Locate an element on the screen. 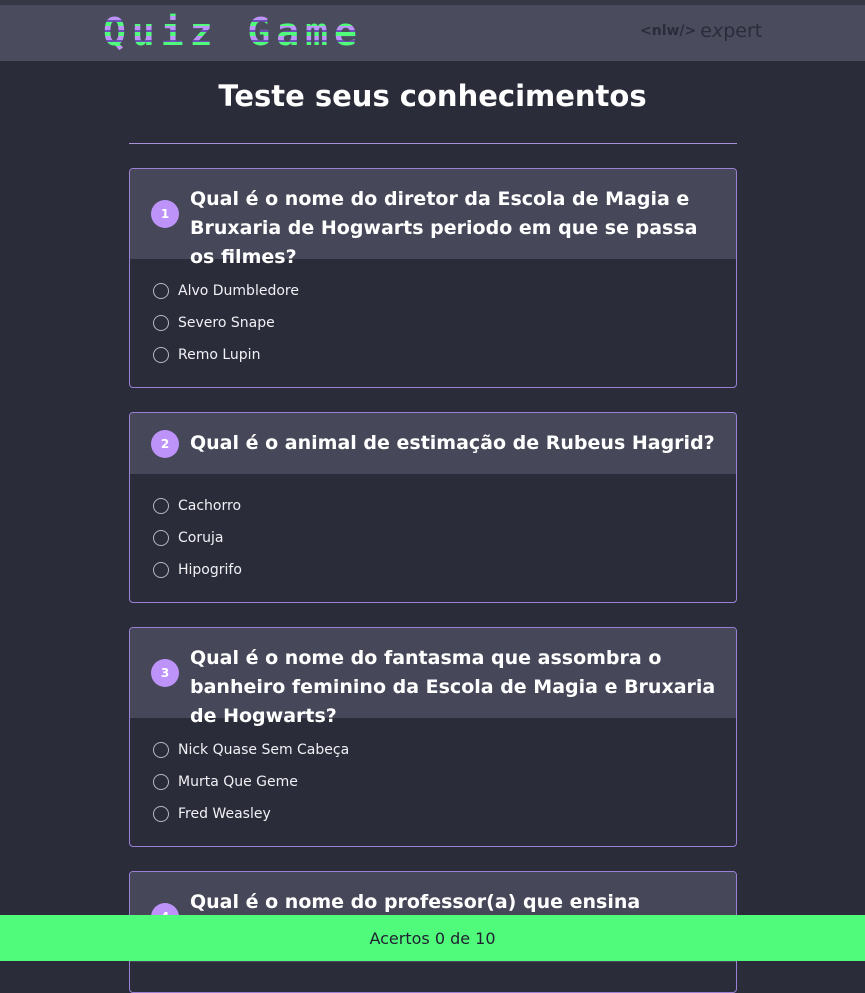  answer-option: Severo Snape is located at coordinates (214, 323).